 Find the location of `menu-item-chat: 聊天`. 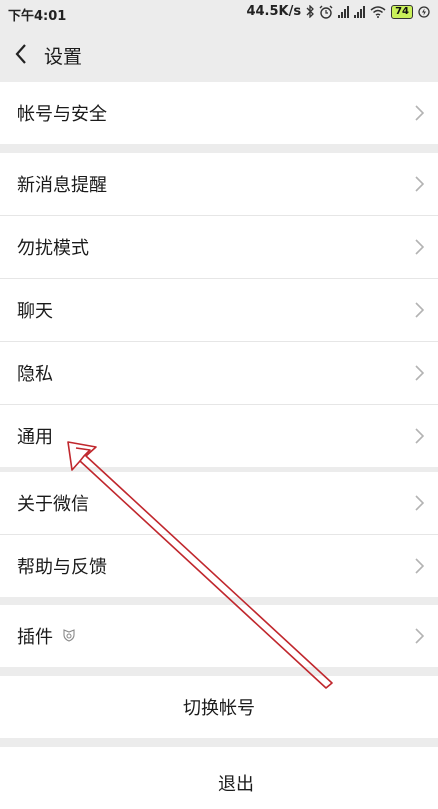

menu-item-chat: 聊天 is located at coordinates (219, 310).